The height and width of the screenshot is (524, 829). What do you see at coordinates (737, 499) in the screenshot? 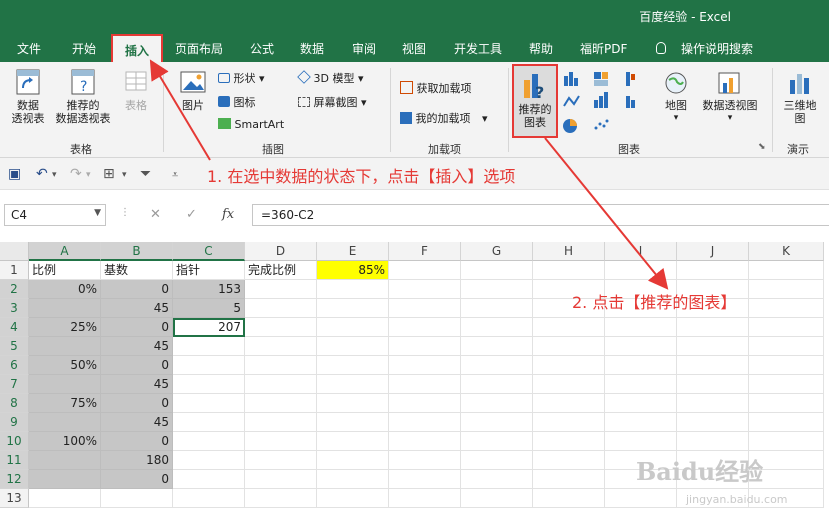
I see `baidu-watermark-url: jingyan.baidu.com` at bounding box center [737, 499].